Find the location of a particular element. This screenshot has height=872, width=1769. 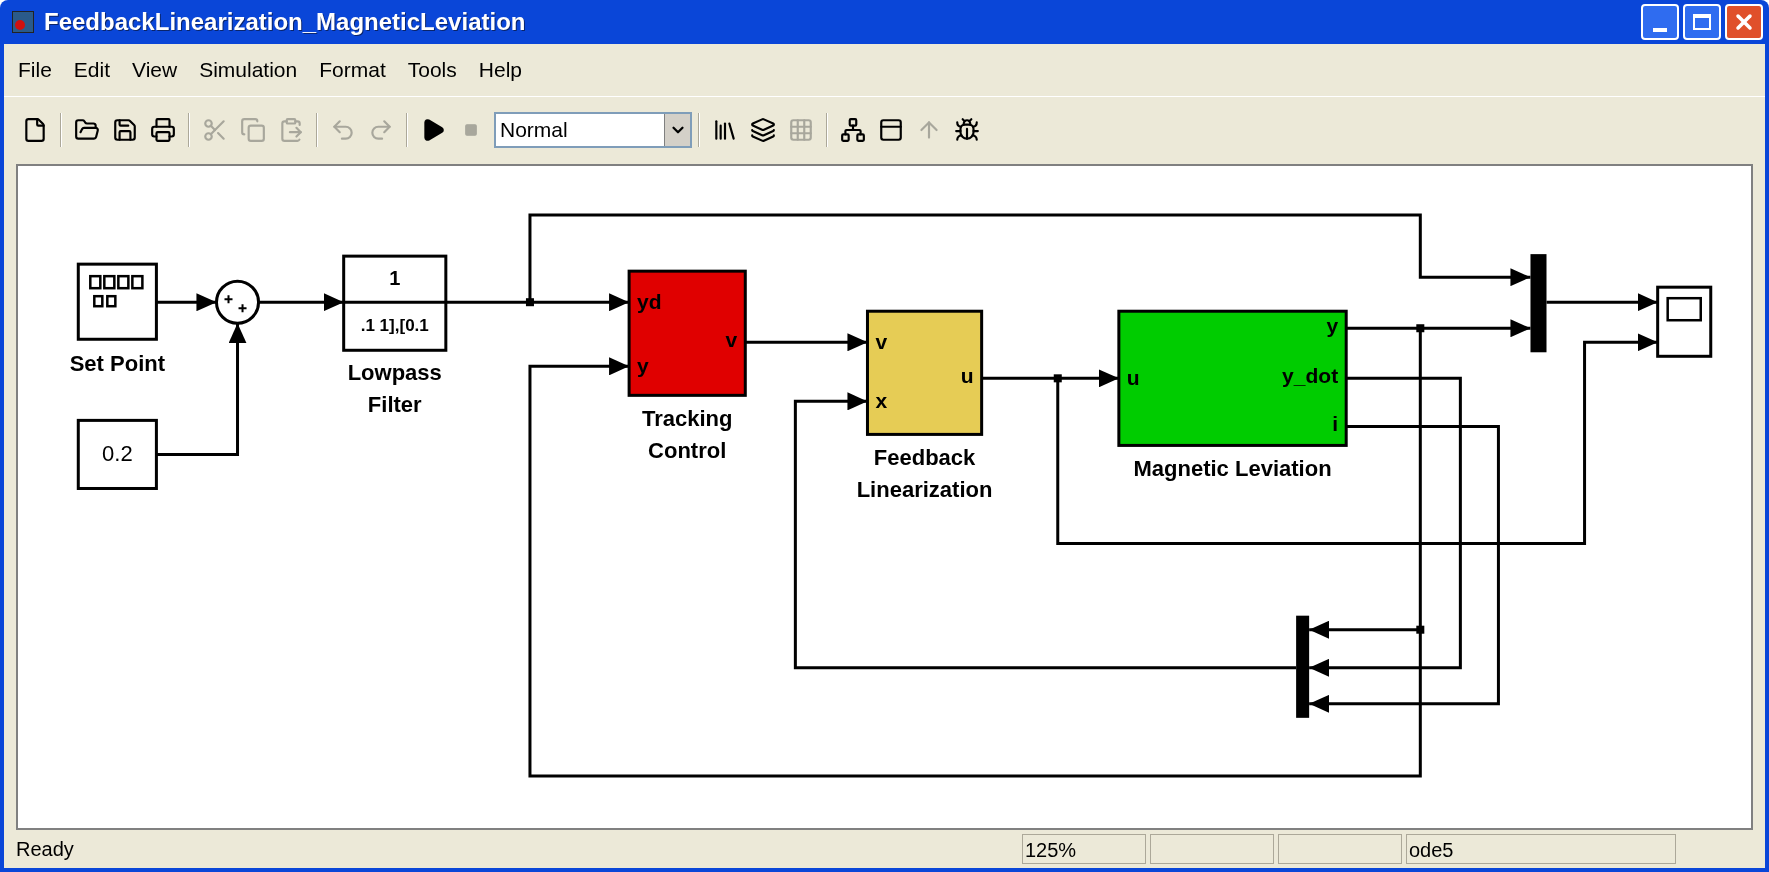

maximize-icon is located at coordinates (1702, 22).